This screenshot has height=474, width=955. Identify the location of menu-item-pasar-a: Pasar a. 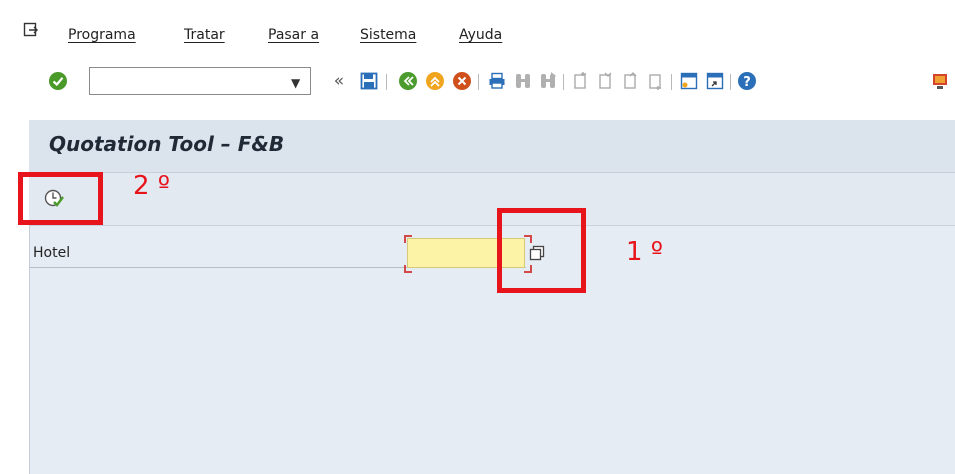
(293, 35).